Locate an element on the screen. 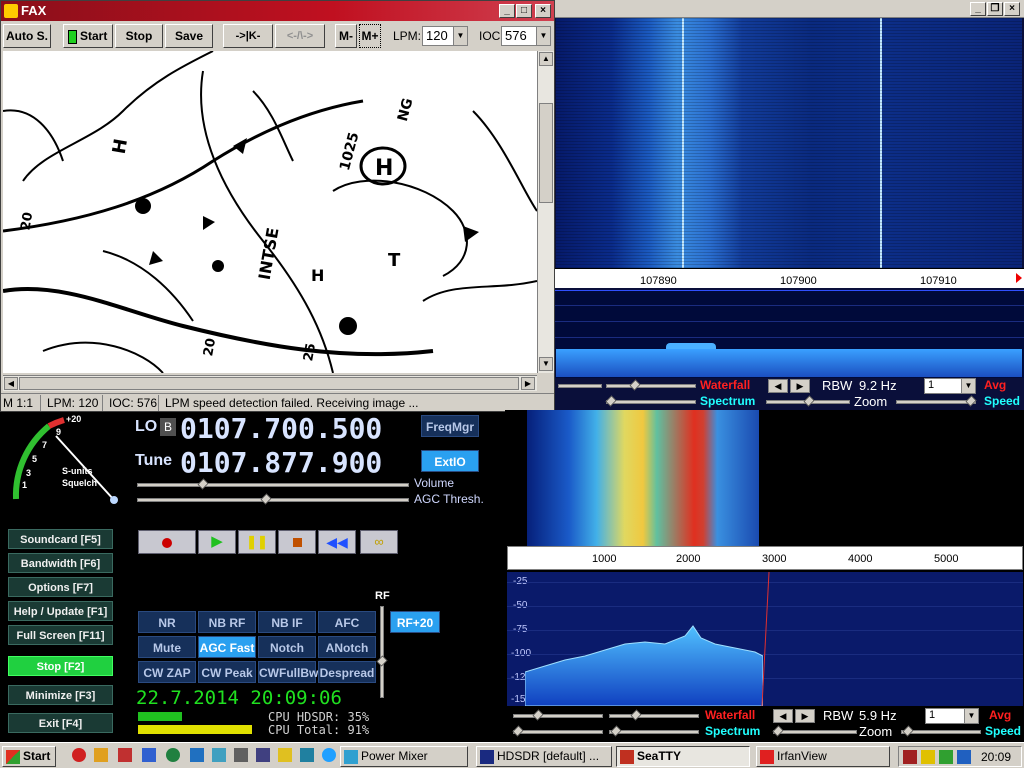 The width and height of the screenshot is (1024, 768). task-power-mixer: Power Mixer is located at coordinates (404, 756).